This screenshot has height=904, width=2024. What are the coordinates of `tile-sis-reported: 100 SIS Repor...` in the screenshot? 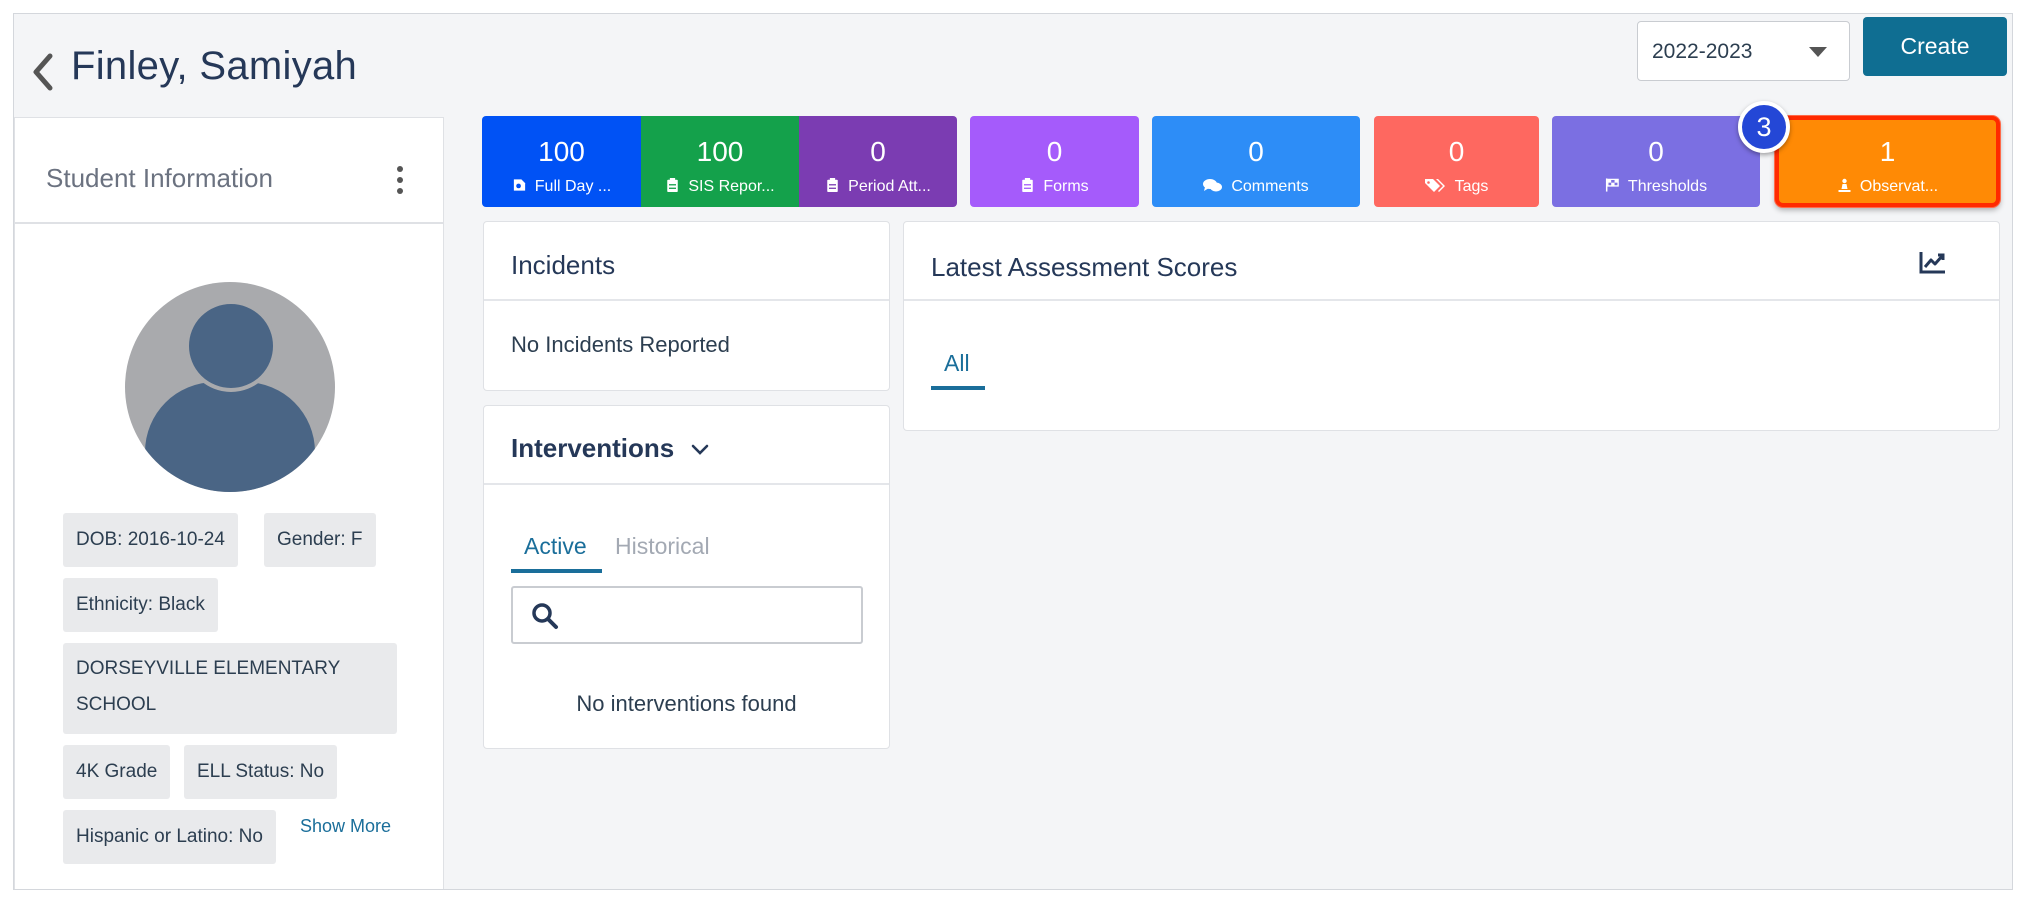 It's located at (720, 161).